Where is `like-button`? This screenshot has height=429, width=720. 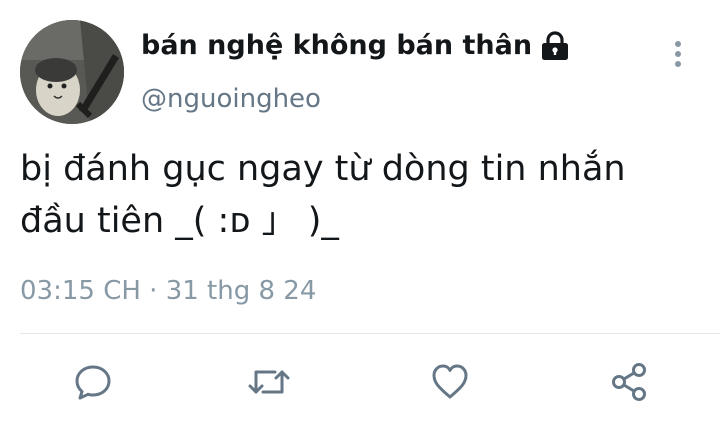 like-button is located at coordinates (450, 382).